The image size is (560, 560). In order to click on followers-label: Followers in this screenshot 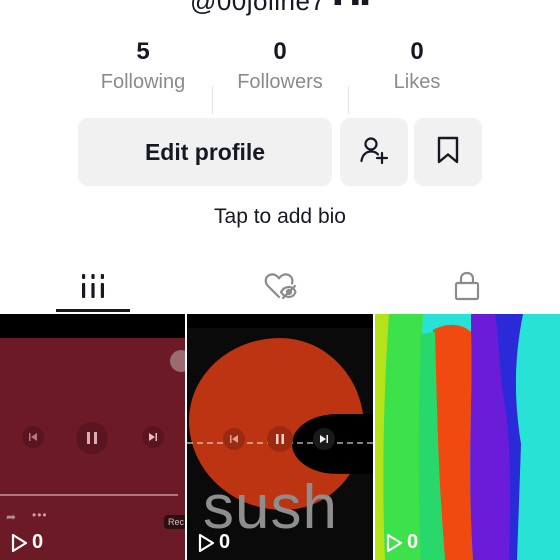, I will do `click(280, 82)`.